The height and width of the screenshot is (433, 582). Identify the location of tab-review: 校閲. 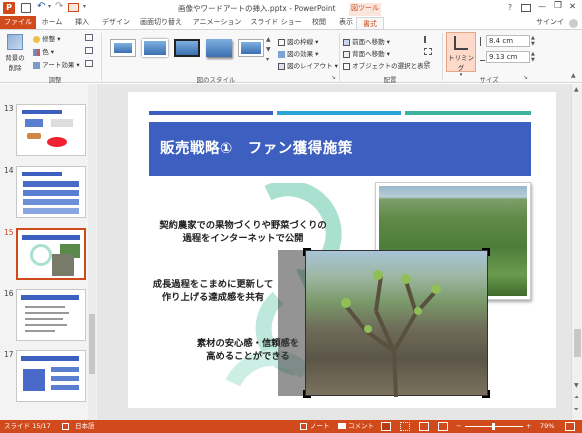
(319, 22).